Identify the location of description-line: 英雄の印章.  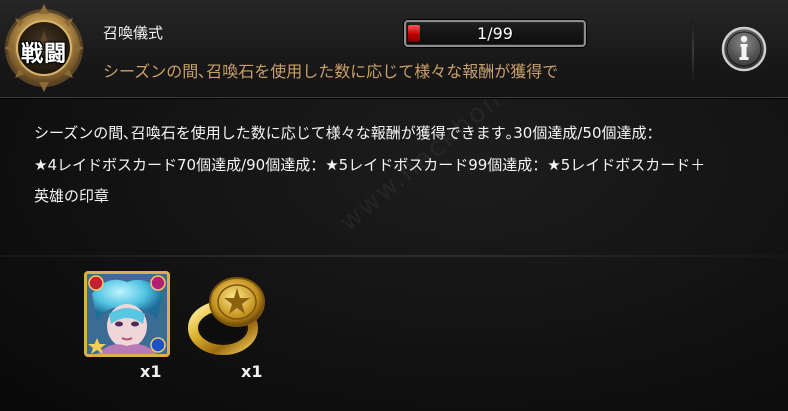
(72, 196).